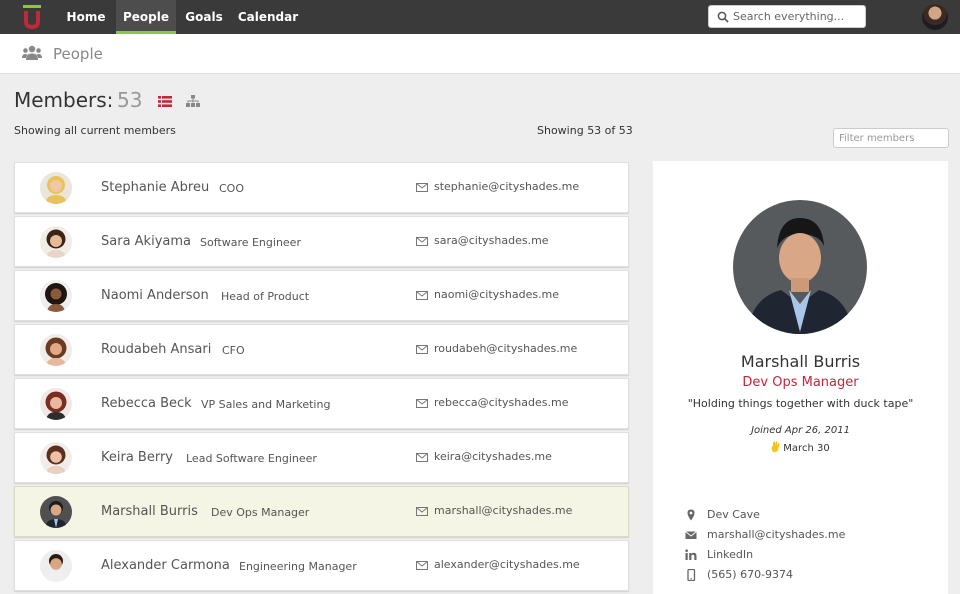  I want to click on member-name: Stephanie Abreu, so click(155, 187).